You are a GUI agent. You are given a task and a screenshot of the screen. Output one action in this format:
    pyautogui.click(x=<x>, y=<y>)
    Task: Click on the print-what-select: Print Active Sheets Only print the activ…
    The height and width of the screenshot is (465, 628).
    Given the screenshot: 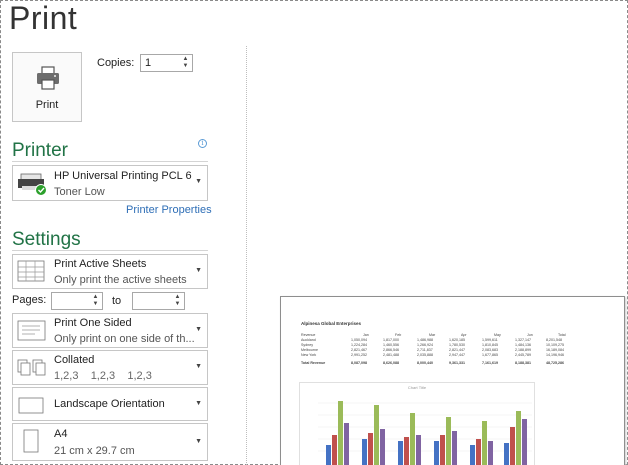 What is the action you would take?
    pyautogui.click(x=110, y=271)
    